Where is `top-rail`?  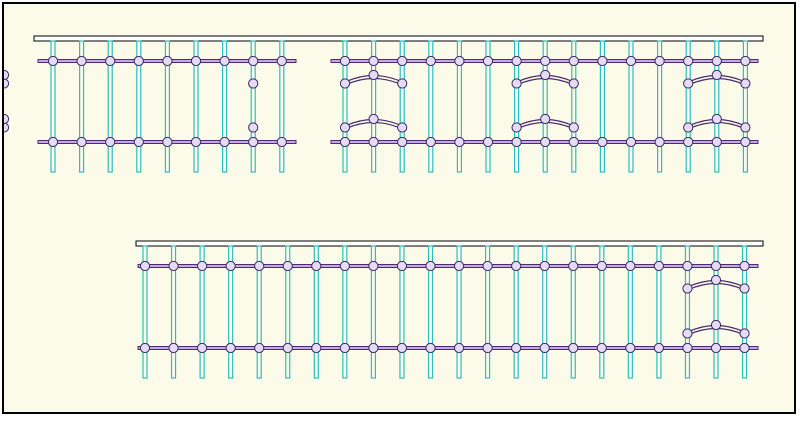
top-rail is located at coordinates (398, 38).